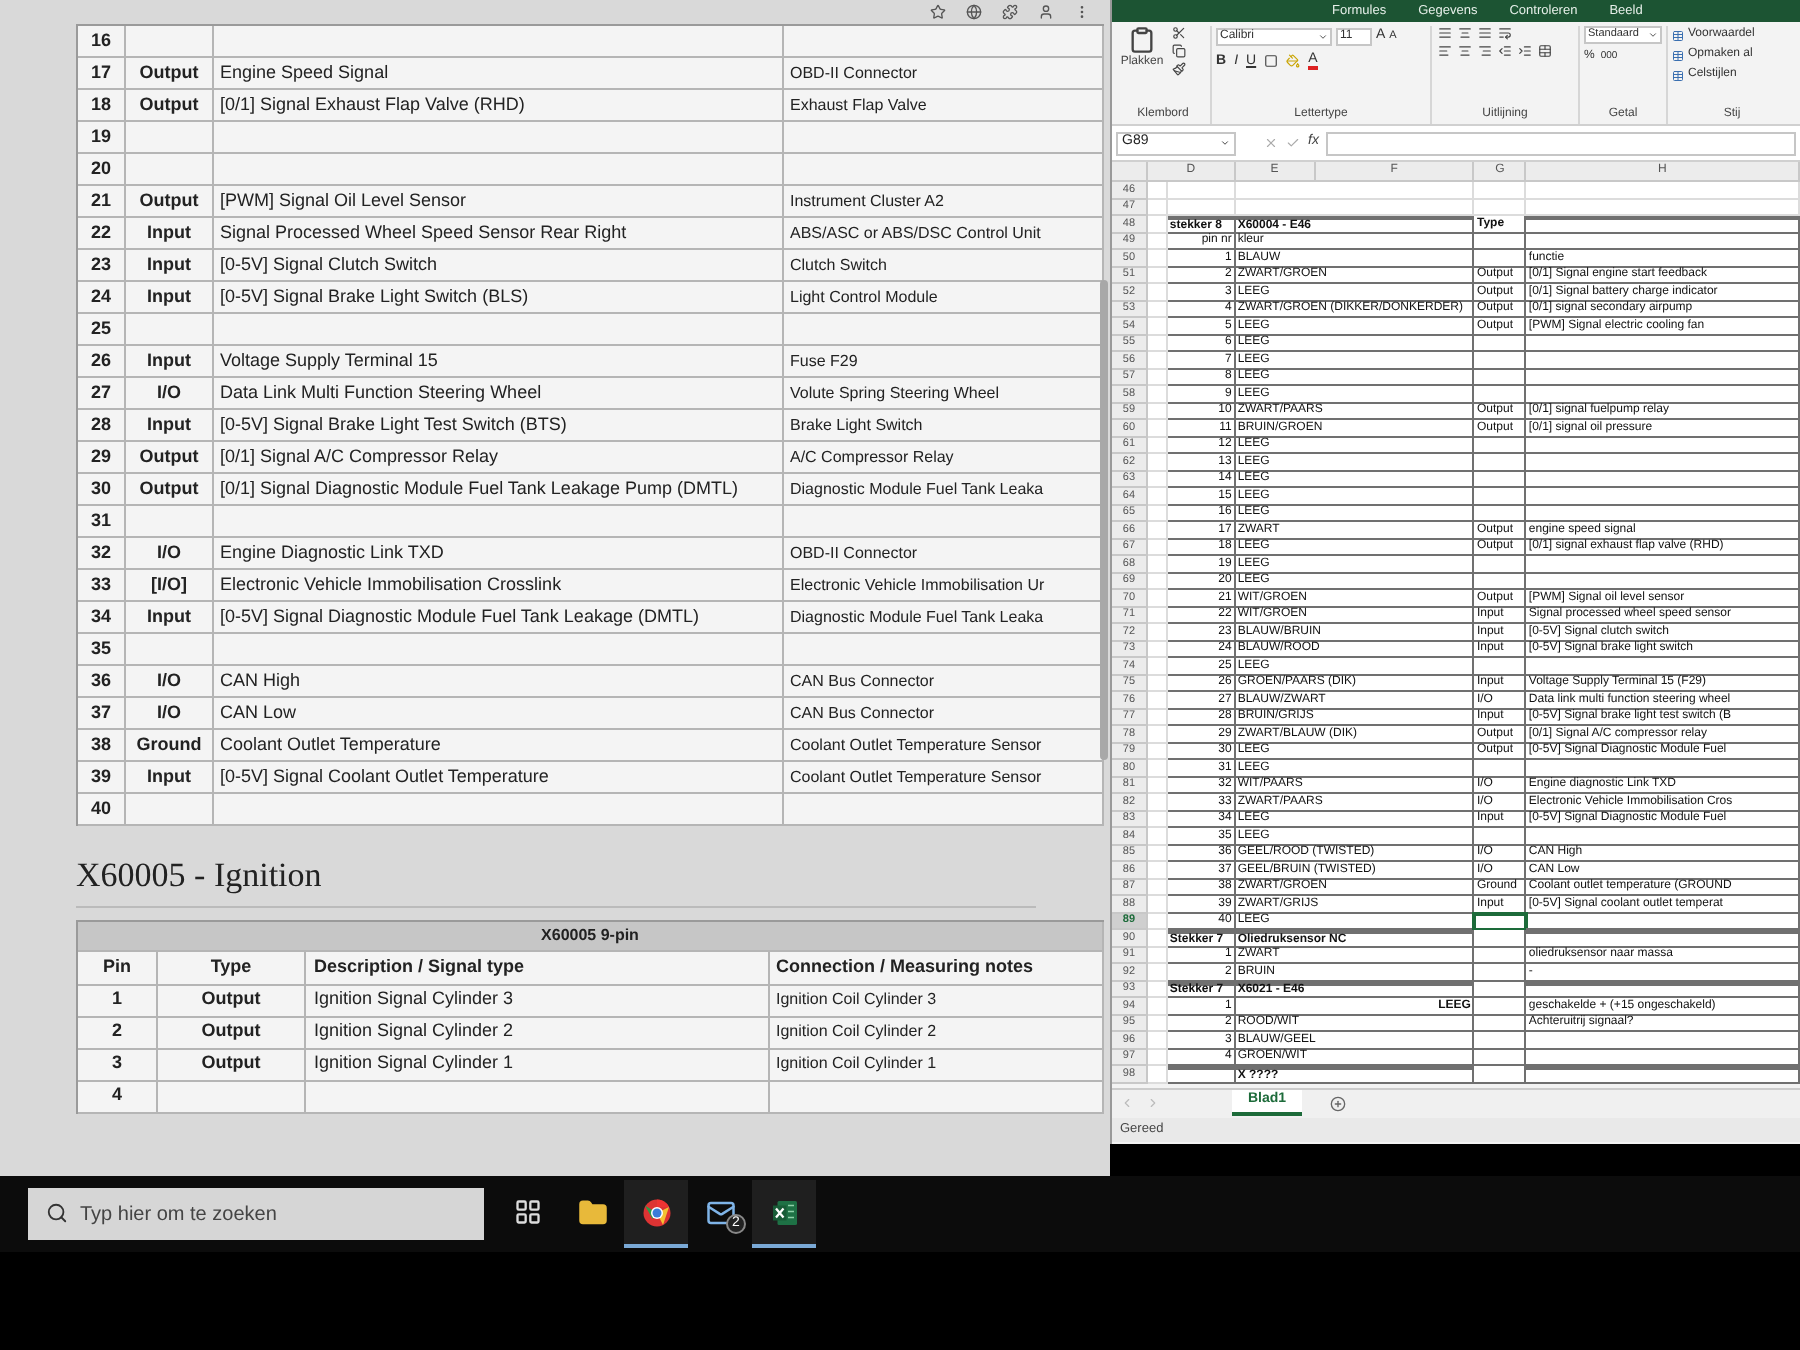 This screenshot has height=1350, width=1800. I want to click on search-field: Typ hier om te zoeken, so click(256, 1214).